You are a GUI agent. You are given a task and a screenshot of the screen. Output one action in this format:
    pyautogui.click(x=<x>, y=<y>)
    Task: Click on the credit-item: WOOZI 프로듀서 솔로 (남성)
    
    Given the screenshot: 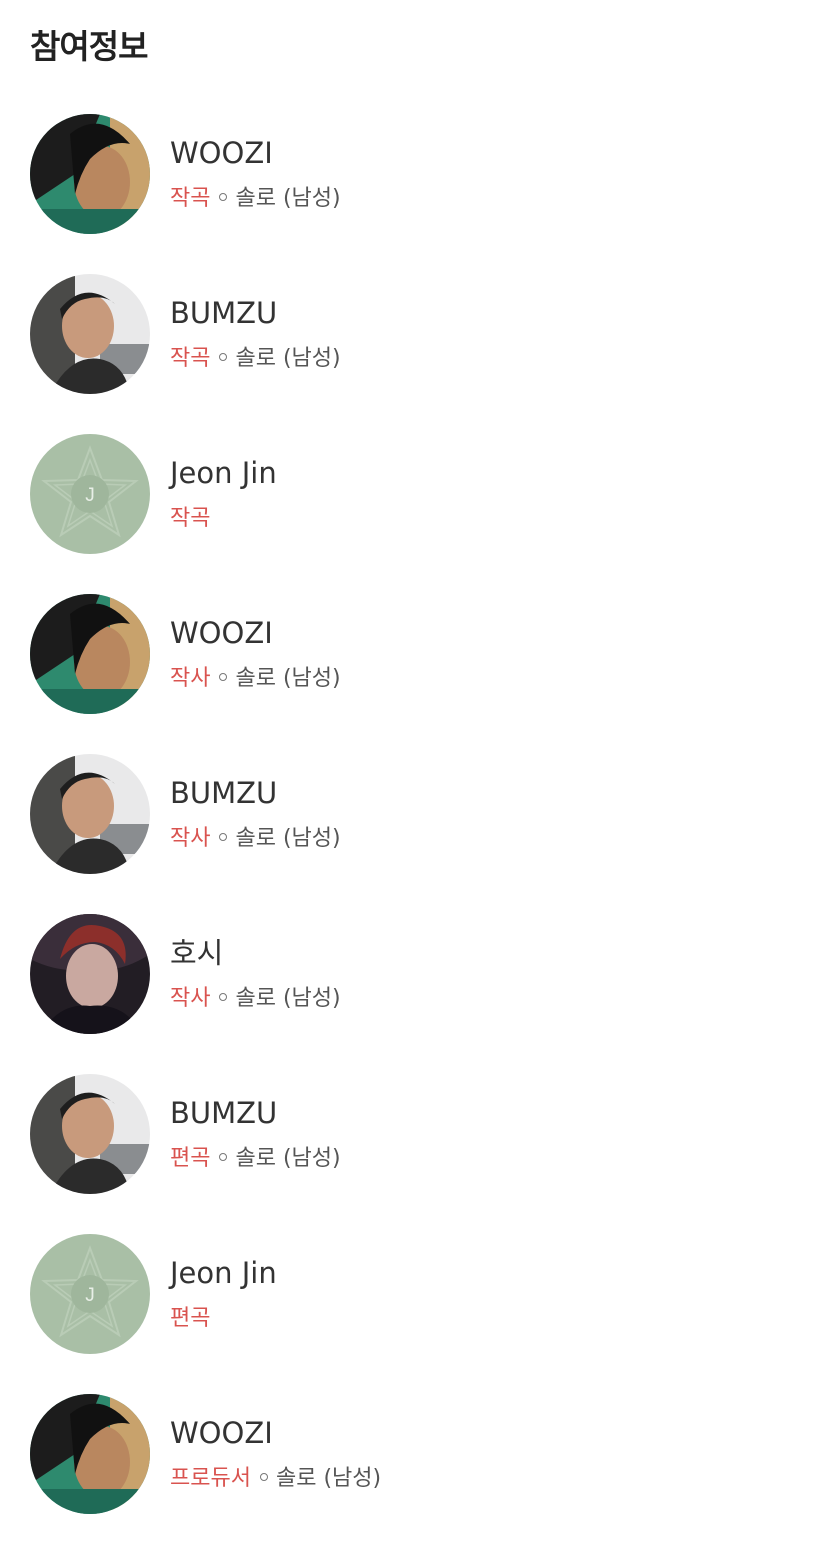 What is the action you would take?
    pyautogui.click(x=414, y=1474)
    